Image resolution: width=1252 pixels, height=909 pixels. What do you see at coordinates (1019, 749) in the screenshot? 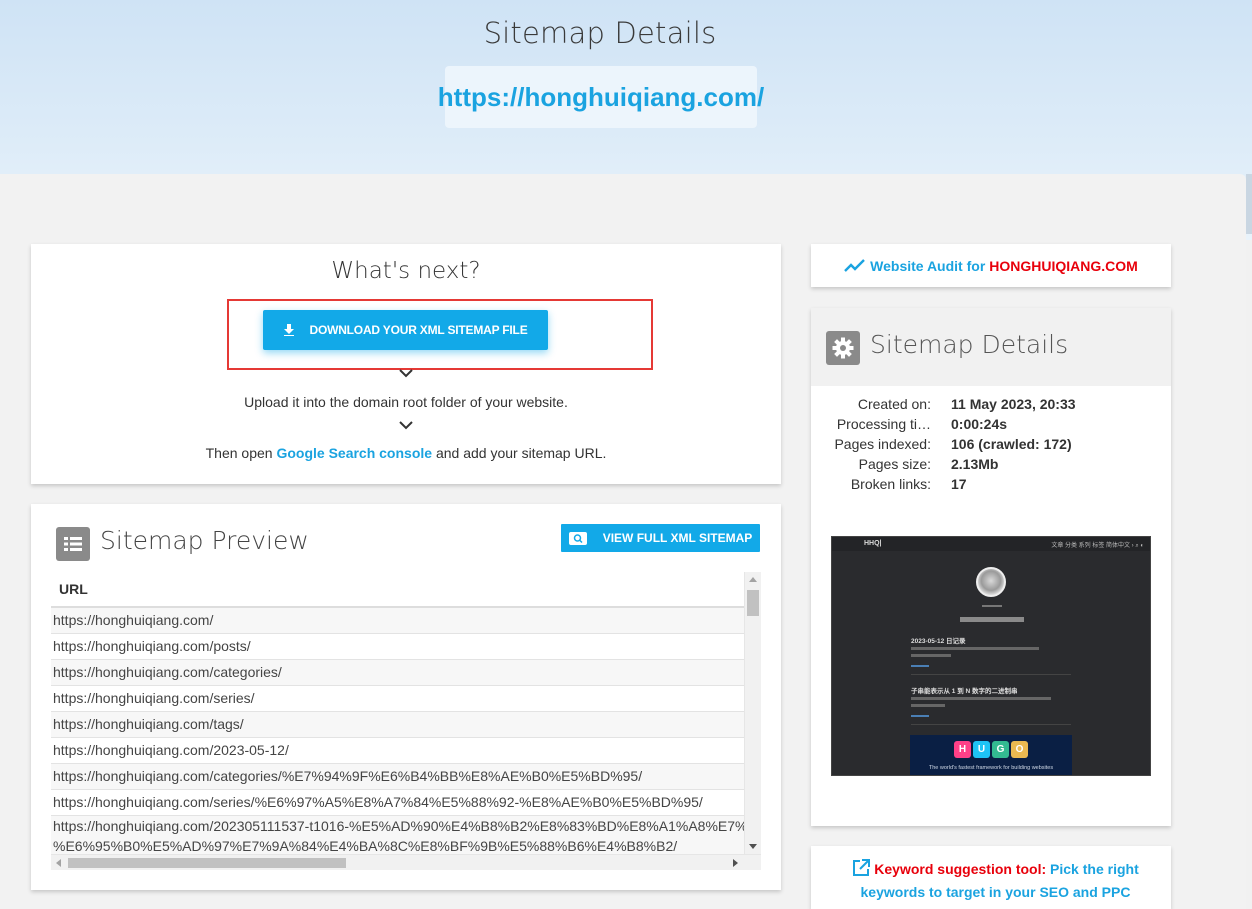
I see `hugo-letter: O` at bounding box center [1019, 749].